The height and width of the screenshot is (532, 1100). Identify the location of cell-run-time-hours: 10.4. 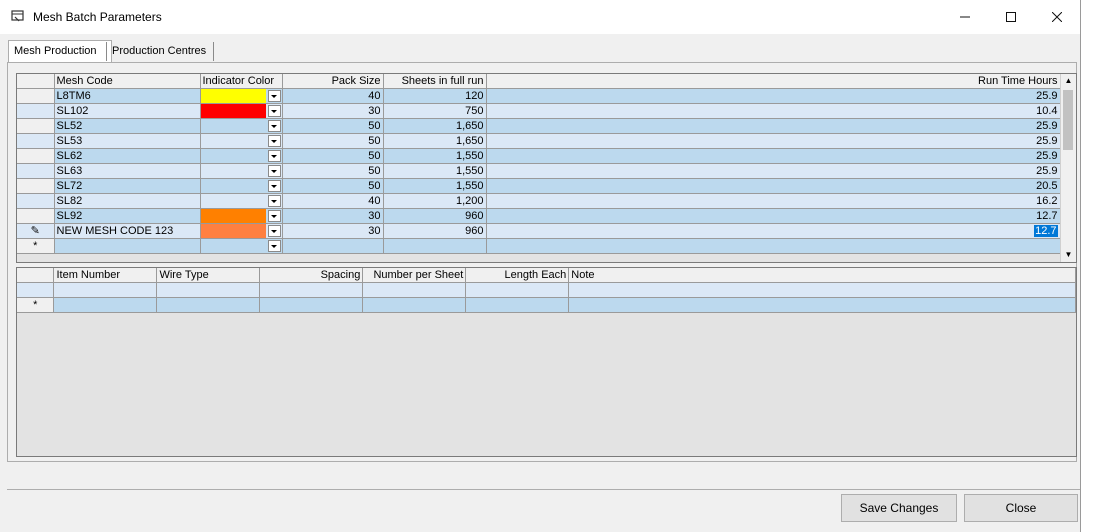
(773, 111).